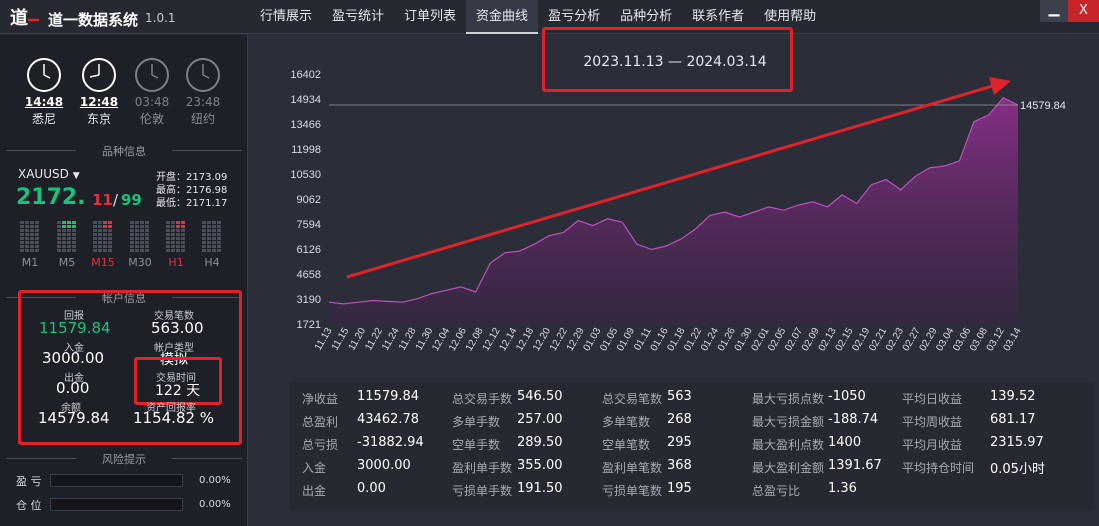 The width and height of the screenshot is (1099, 526). I want to click on risk-position-value: 0.00%, so click(215, 504).